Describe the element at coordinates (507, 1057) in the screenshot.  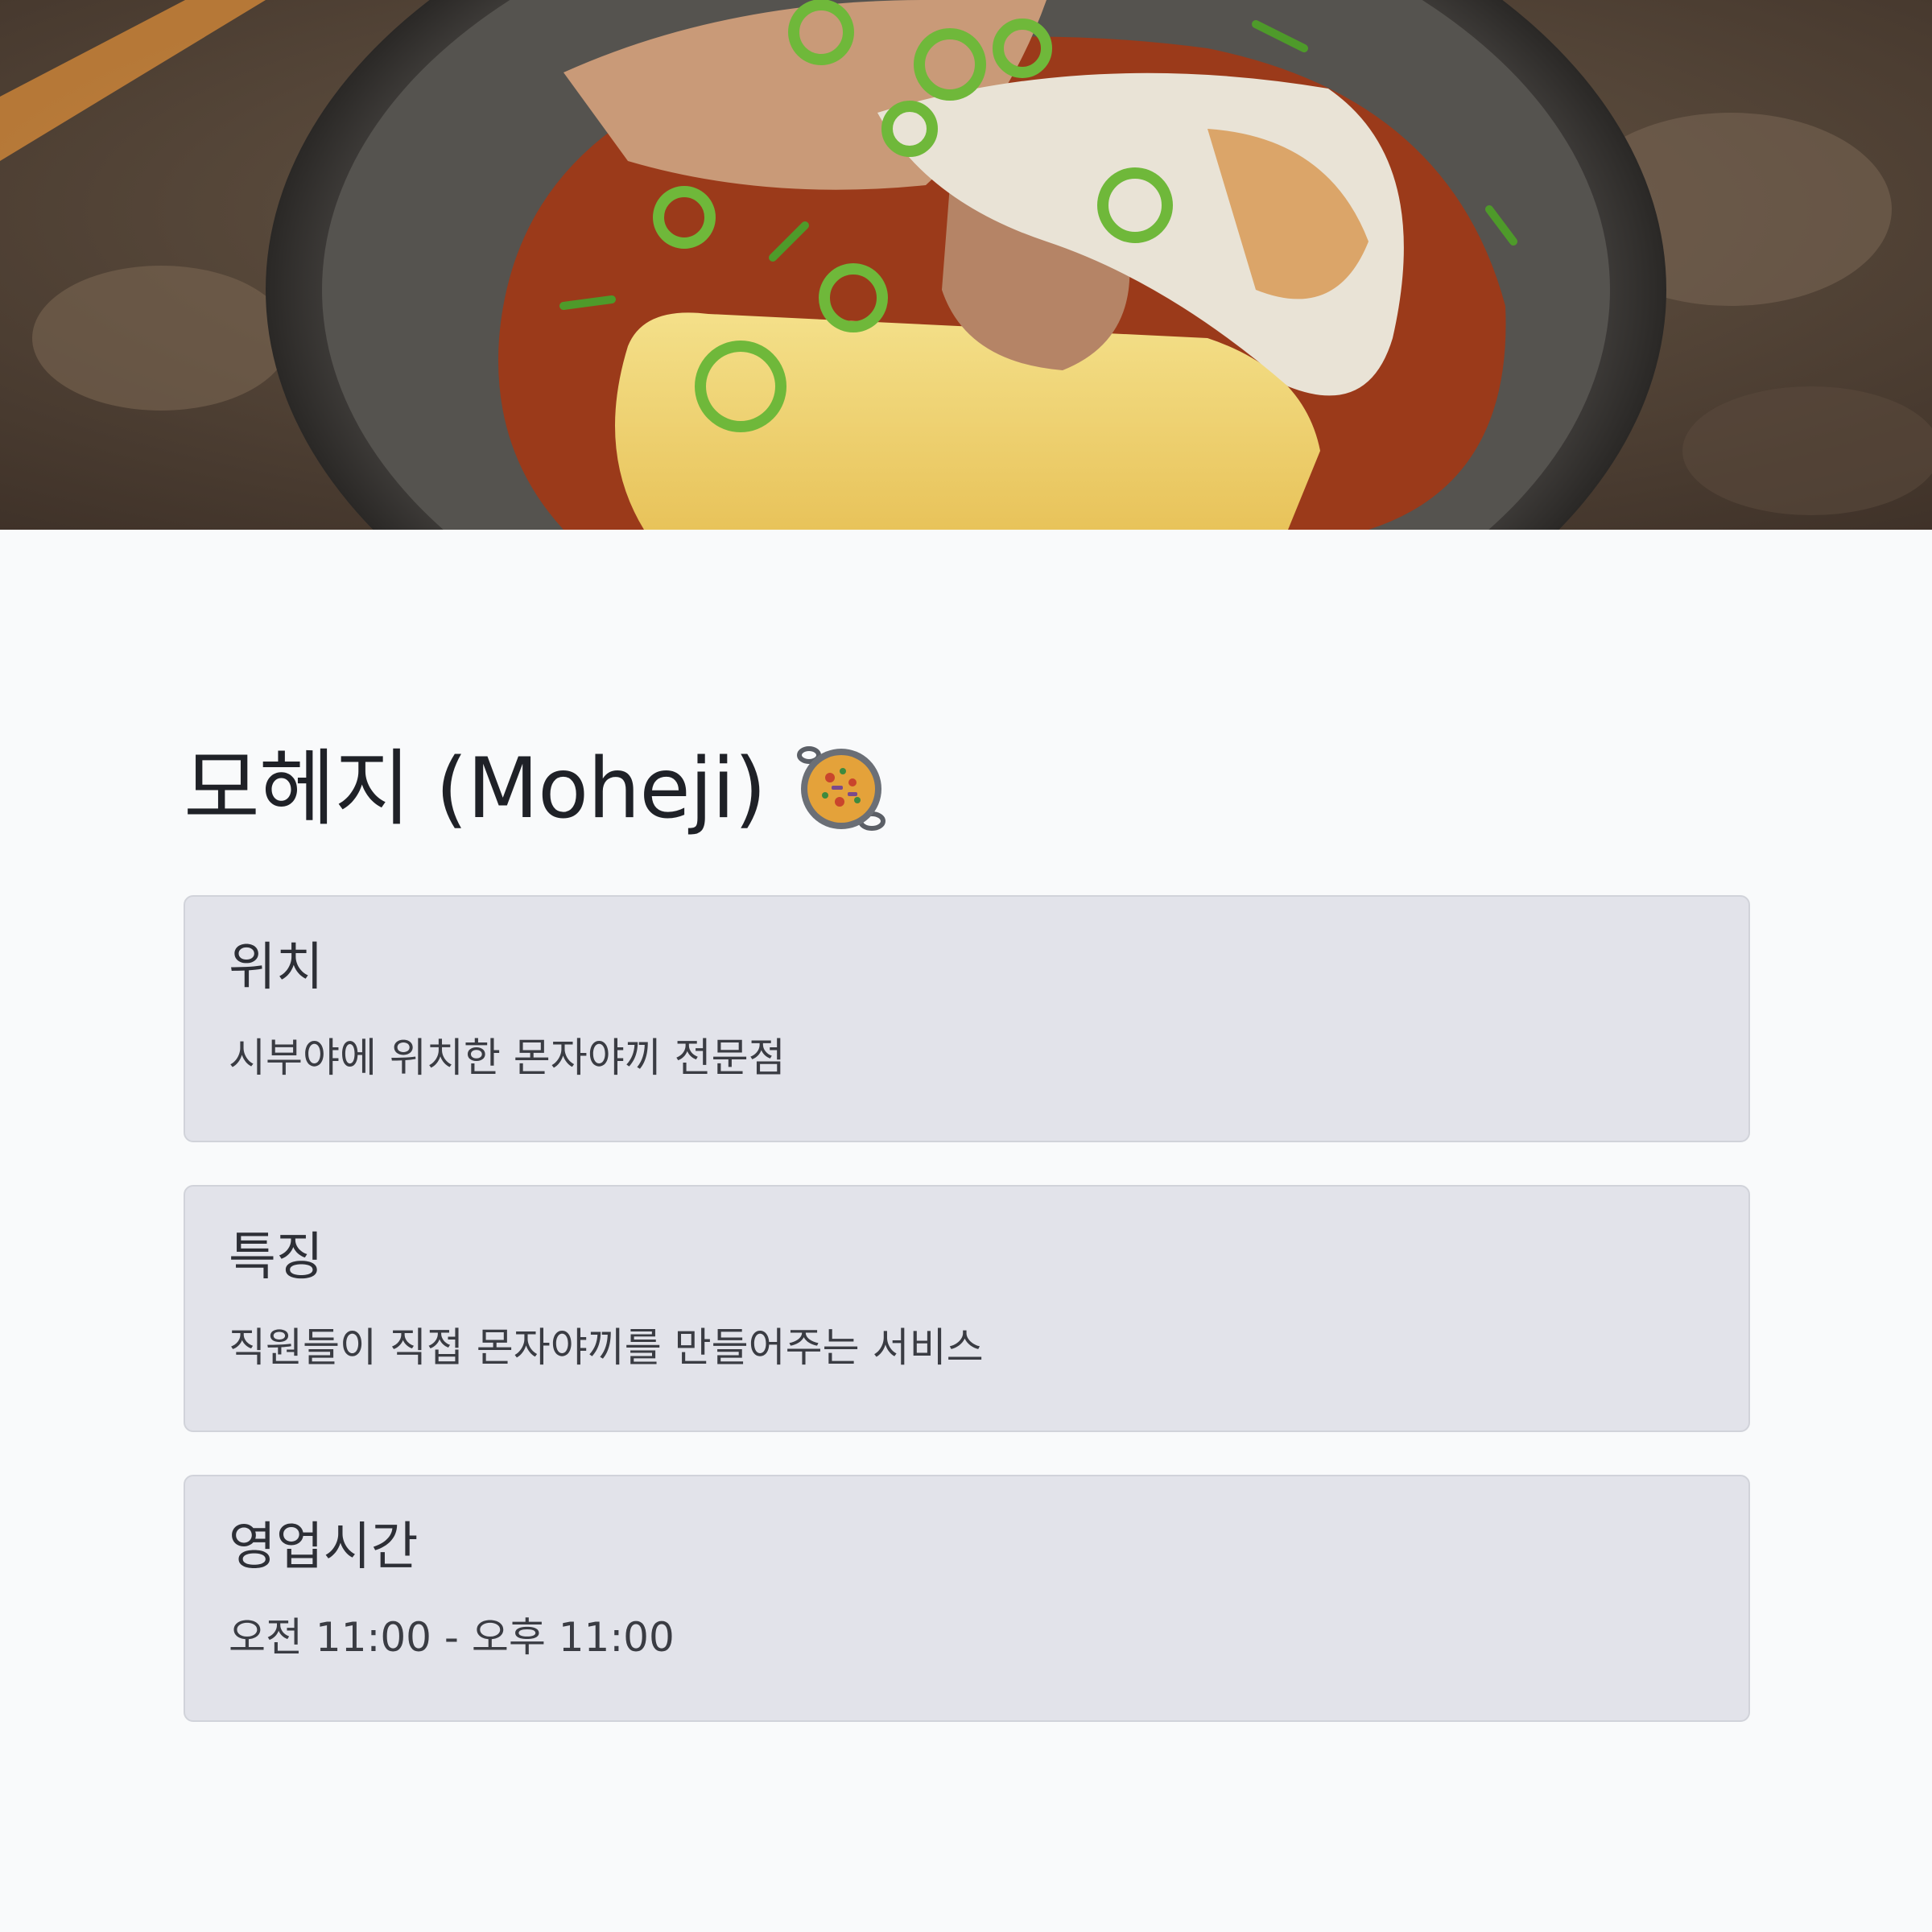
I see `location-text: 시부야에 위치한 몬자야끼 전문점` at that location.